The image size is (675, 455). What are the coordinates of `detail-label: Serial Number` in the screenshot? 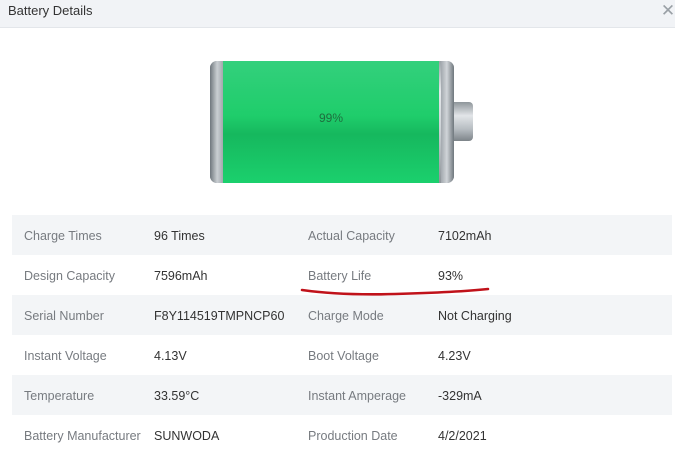 It's located at (64, 316).